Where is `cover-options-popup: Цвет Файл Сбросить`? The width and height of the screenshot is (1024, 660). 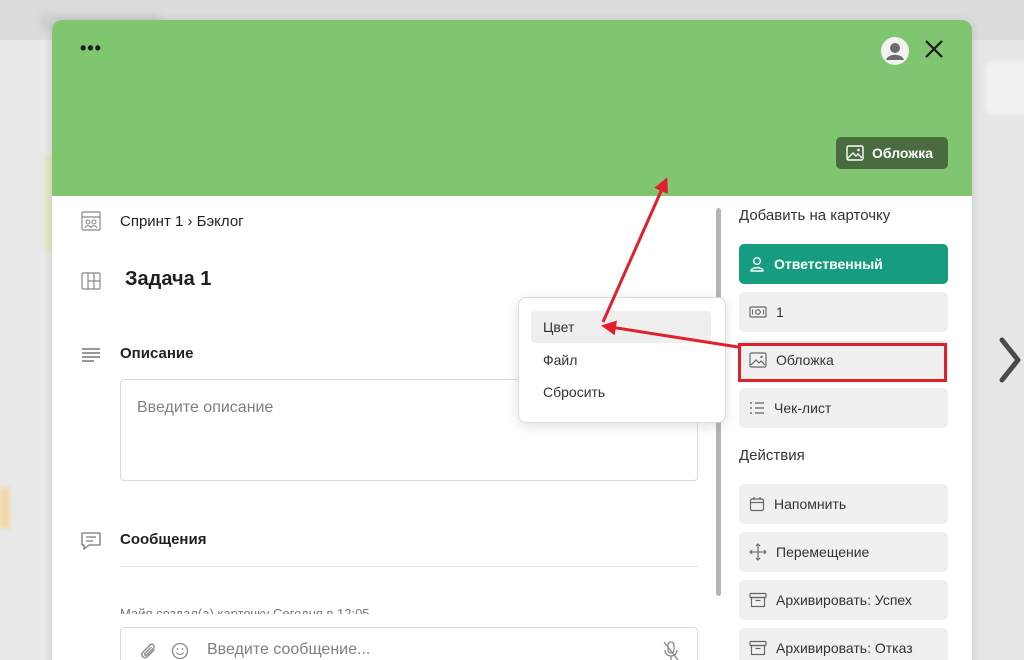 cover-options-popup: Цвет Файл Сбросить is located at coordinates (622, 360).